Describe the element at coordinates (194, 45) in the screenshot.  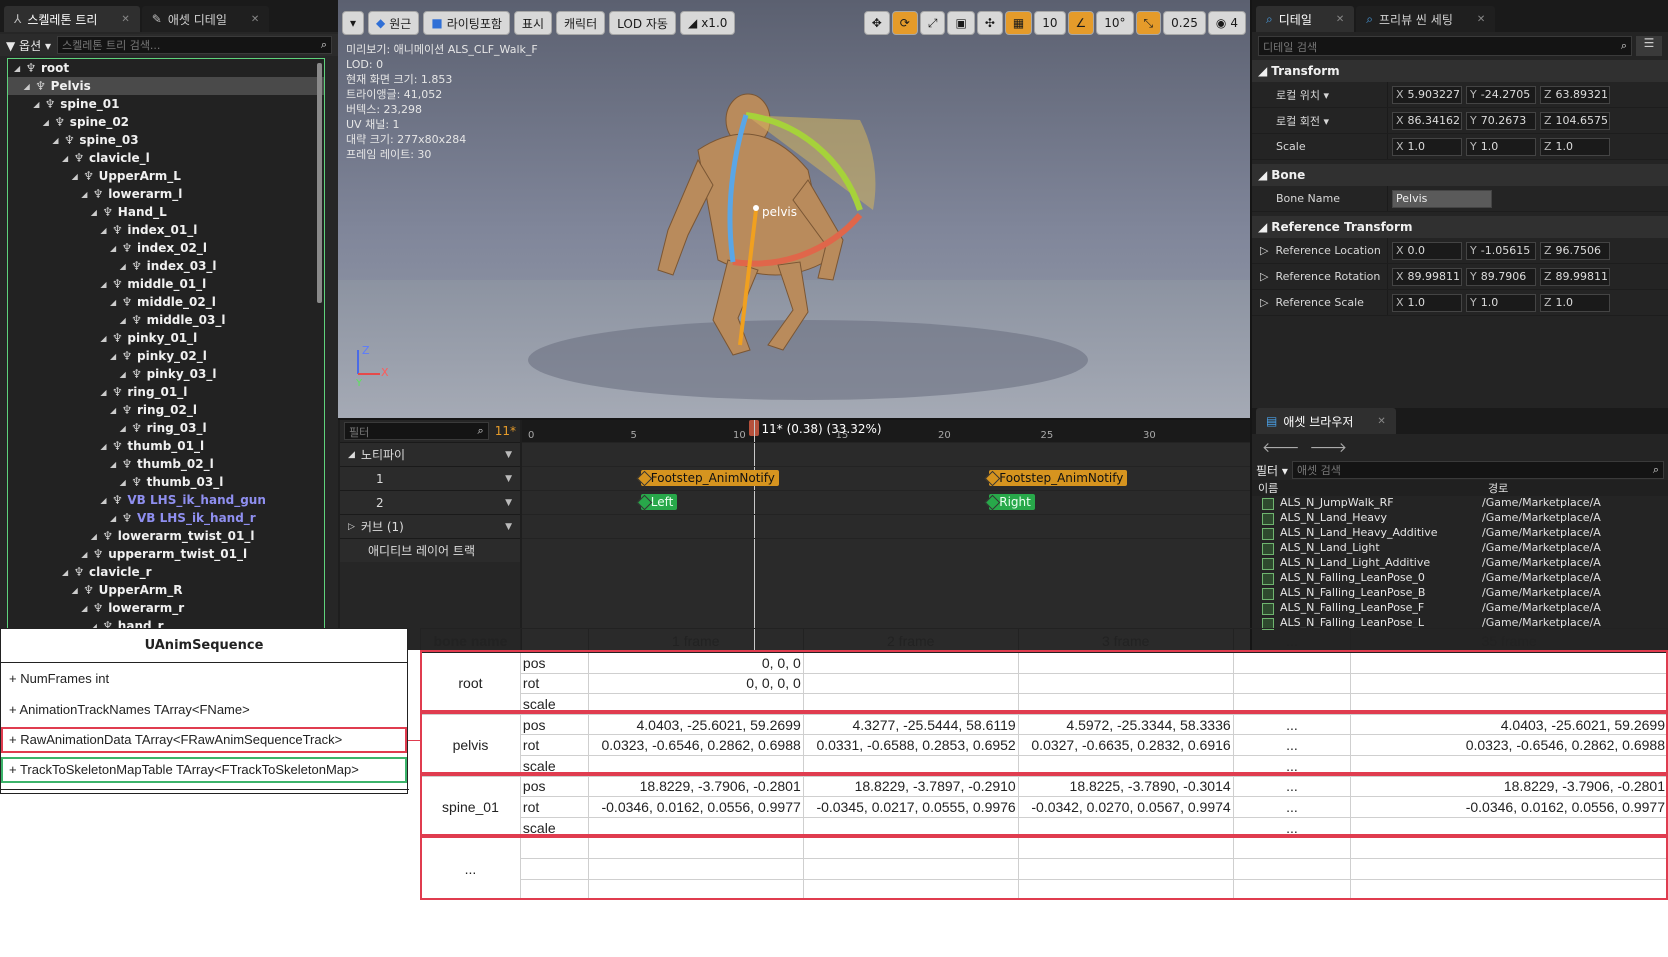
I see `skeleton-search-input: 스켈레톤 트리 검색... ⌕` at that location.